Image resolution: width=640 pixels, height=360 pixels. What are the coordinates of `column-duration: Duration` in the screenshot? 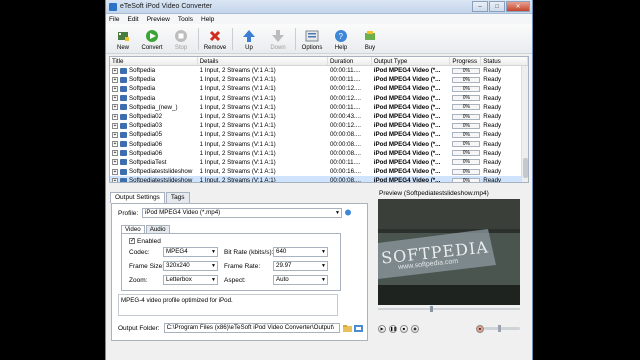 It's located at (350, 61).